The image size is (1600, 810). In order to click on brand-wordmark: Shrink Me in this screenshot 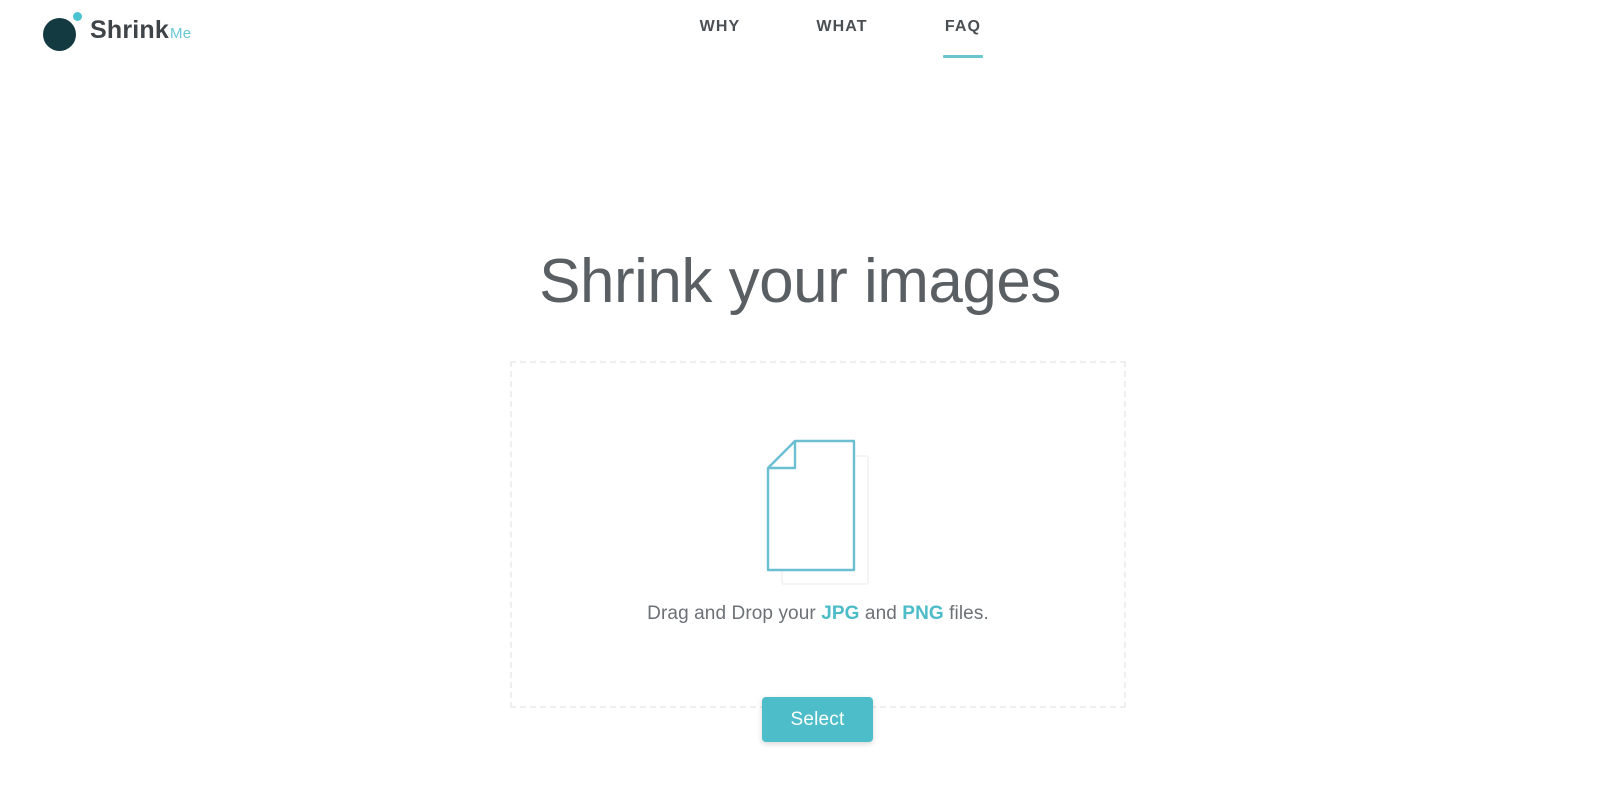, I will do `click(140, 30)`.